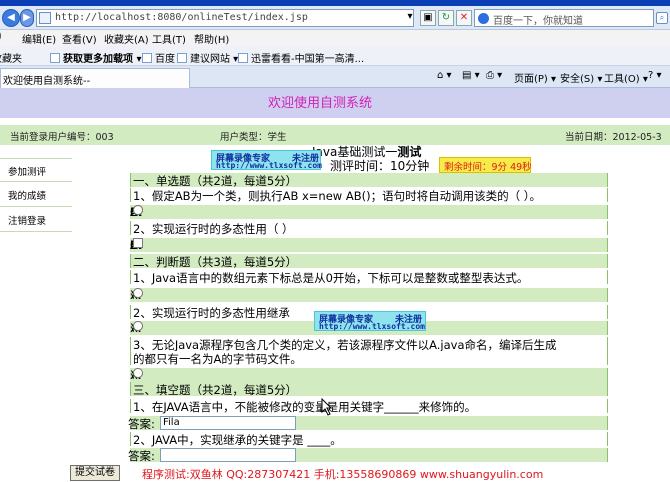 This screenshot has height=482, width=670. I want to click on submit-test-button: 提交试卷, so click(95, 473).